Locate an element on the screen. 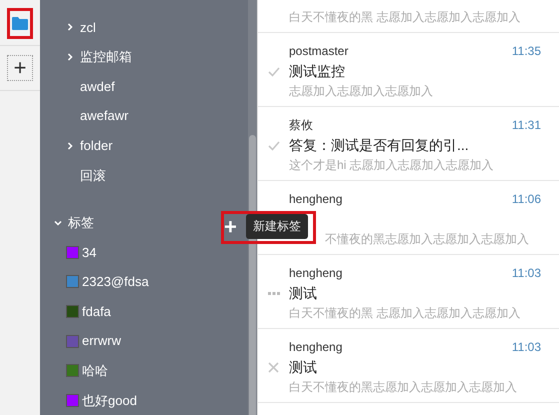 The image size is (559, 415). folder-item: zcl is located at coordinates (88, 28).